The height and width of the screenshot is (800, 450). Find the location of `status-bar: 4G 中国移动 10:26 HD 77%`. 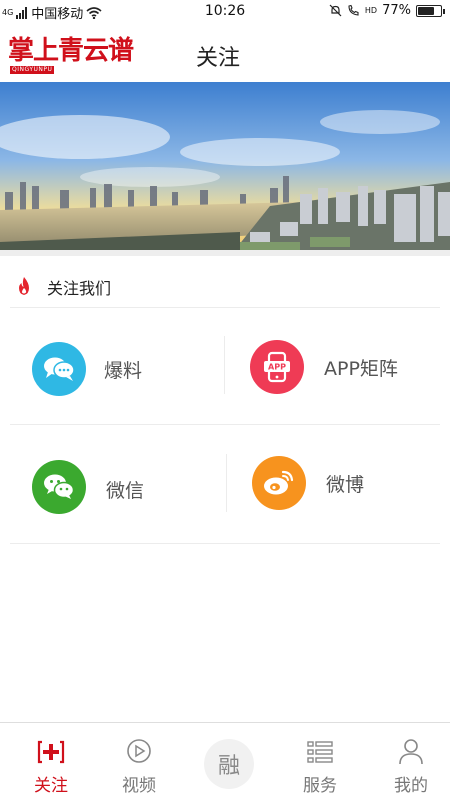

status-bar: 4G 中国移动 10:26 HD 77% is located at coordinates (225, 12).